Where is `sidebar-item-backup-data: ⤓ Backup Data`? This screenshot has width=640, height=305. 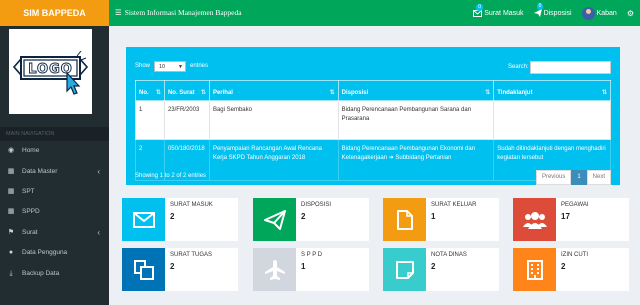 sidebar-item-backup-data: ⤓ Backup Data is located at coordinates (54, 274).